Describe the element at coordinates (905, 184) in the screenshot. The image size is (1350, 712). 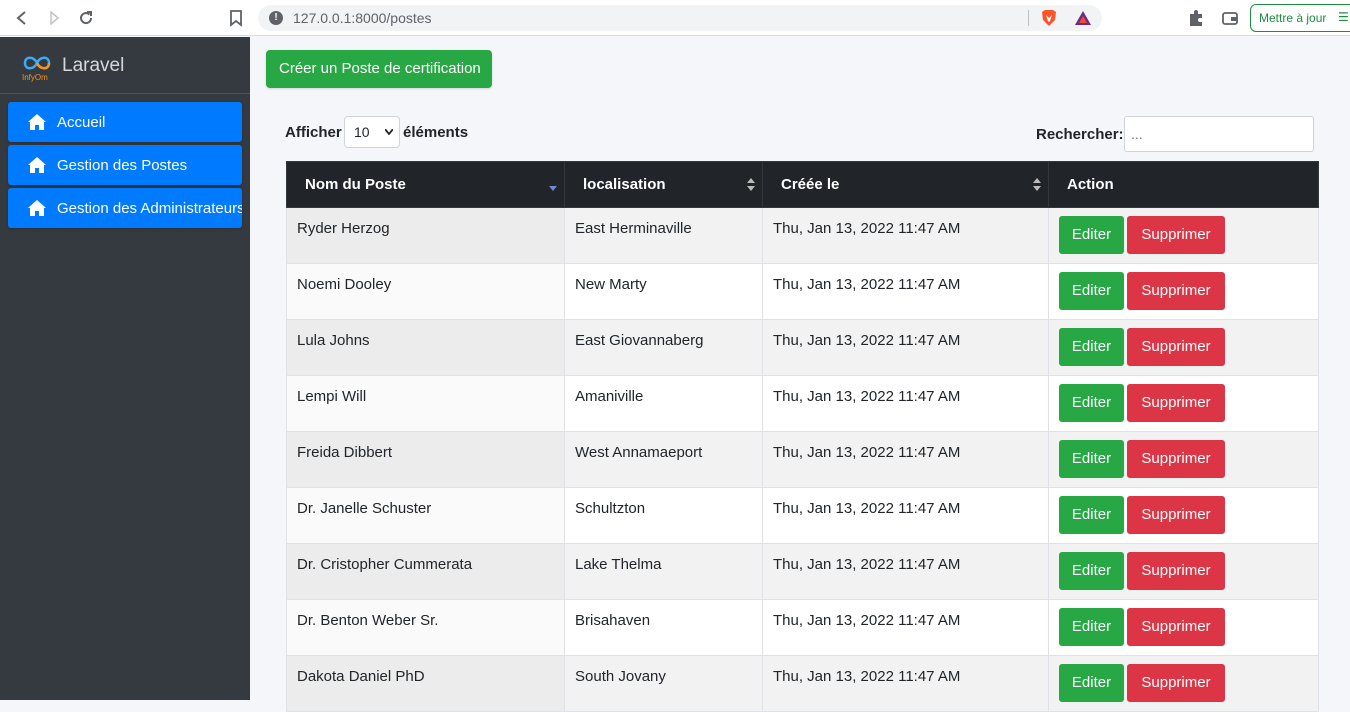
I see `column-header-cree-le: Créée le` at that location.